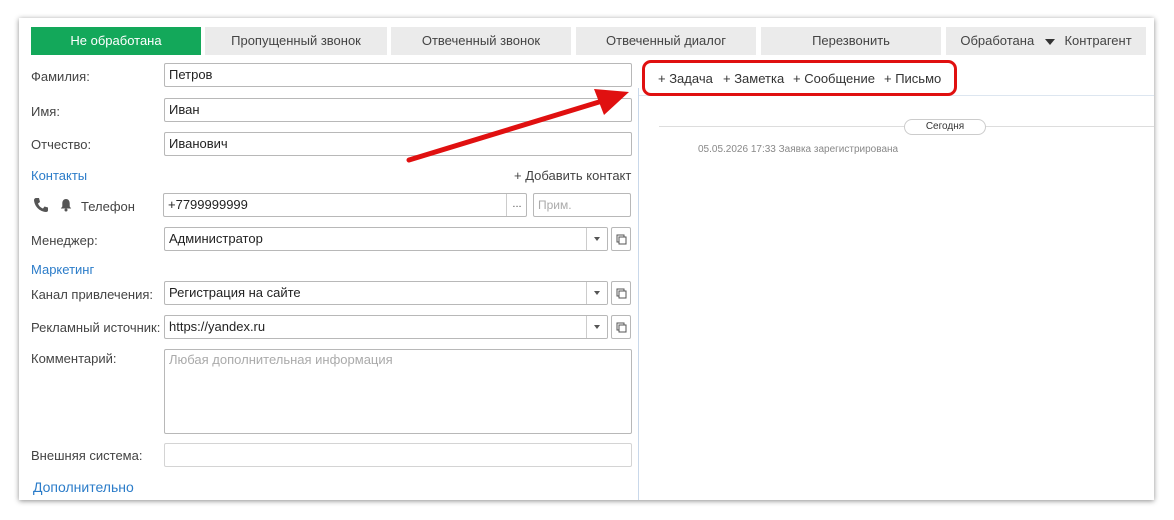 This screenshot has width=1174, height=520. Describe the element at coordinates (217, 326) in the screenshot. I see `ad-source-value: https://yandex.ru` at that location.